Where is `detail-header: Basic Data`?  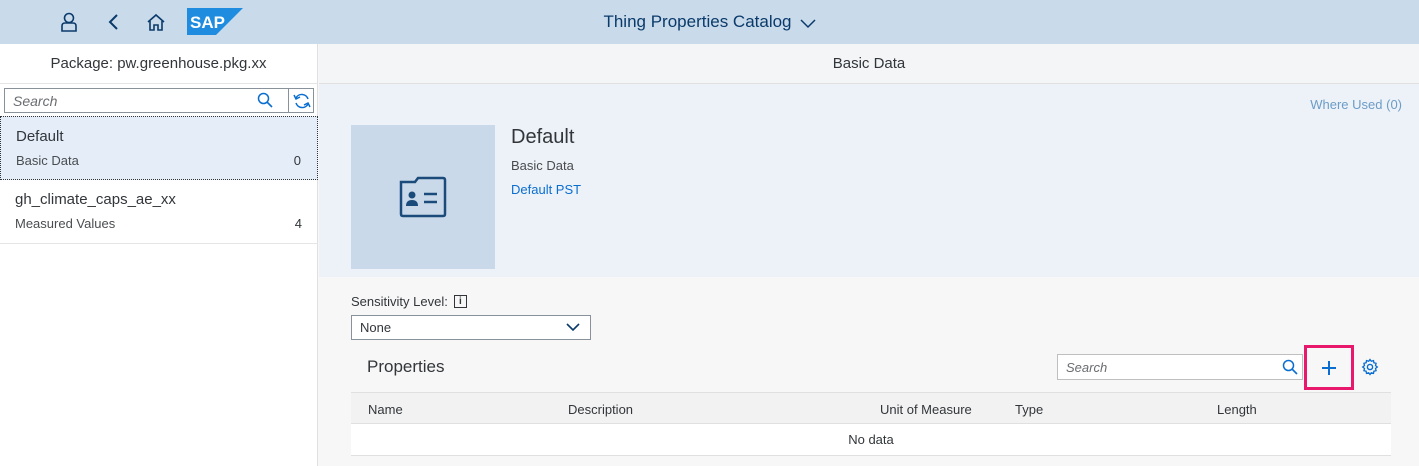
detail-header: Basic Data is located at coordinates (869, 64).